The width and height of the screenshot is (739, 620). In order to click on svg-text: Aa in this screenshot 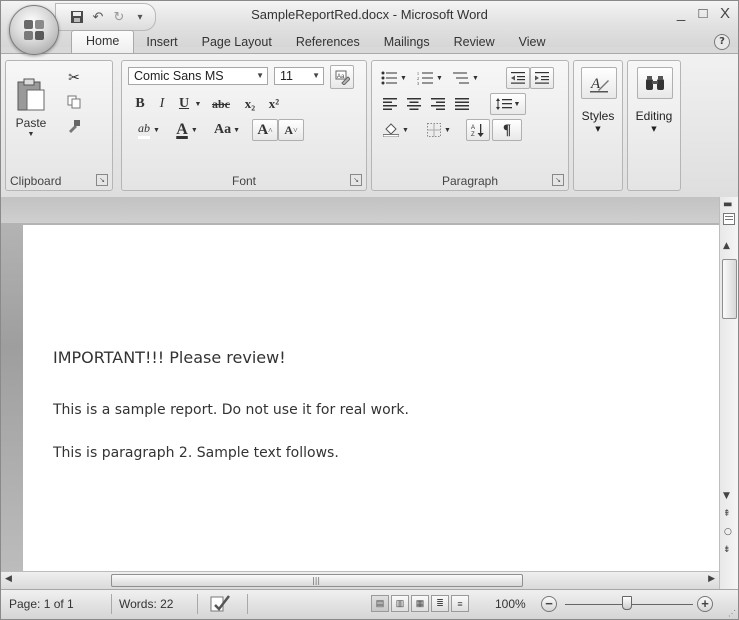, I will do `click(341, 77)`.